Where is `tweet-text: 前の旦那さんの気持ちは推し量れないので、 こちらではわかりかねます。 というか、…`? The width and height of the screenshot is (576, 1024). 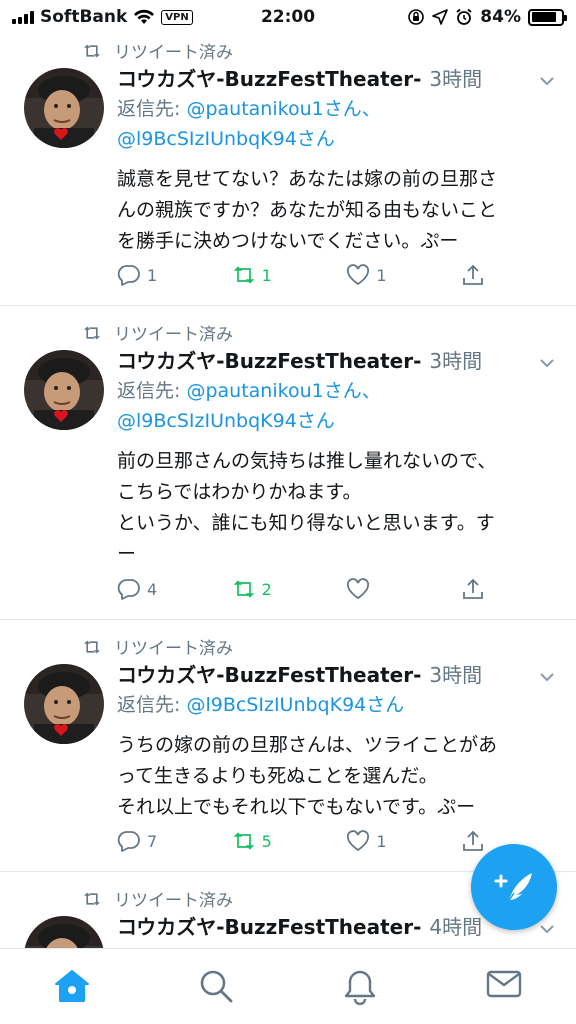
tweet-text: 前の旦那さんの気持ちは推し量れないので、 こちらではわかりかねます。 というか、… is located at coordinates (307, 507).